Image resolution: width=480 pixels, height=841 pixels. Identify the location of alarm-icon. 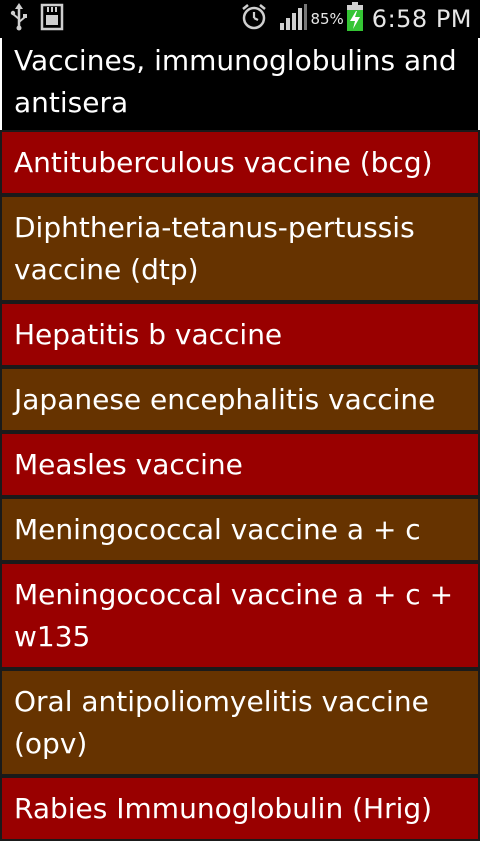
(254, 19).